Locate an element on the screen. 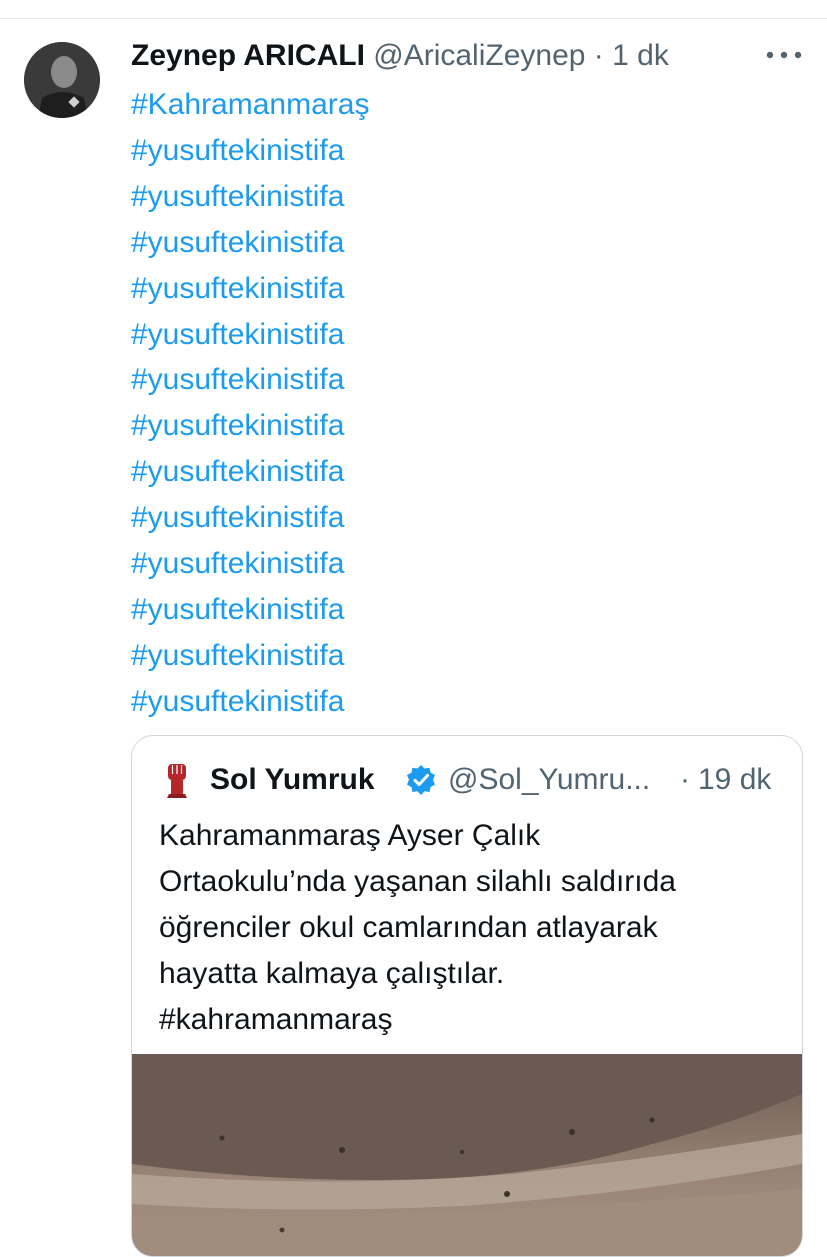 The height and width of the screenshot is (1257, 827). more-horizontal-icon is located at coordinates (784, 55).